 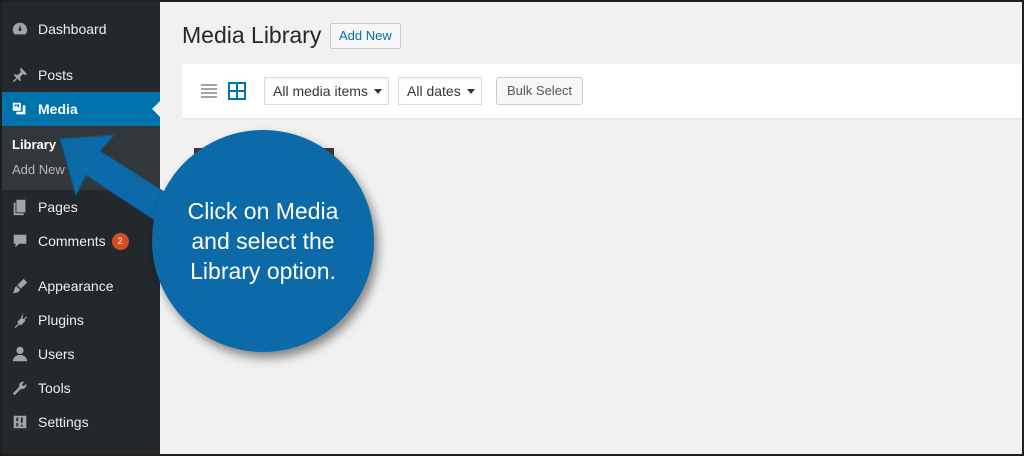 What do you see at coordinates (209, 91) in the screenshot?
I see `list-view-icon` at bounding box center [209, 91].